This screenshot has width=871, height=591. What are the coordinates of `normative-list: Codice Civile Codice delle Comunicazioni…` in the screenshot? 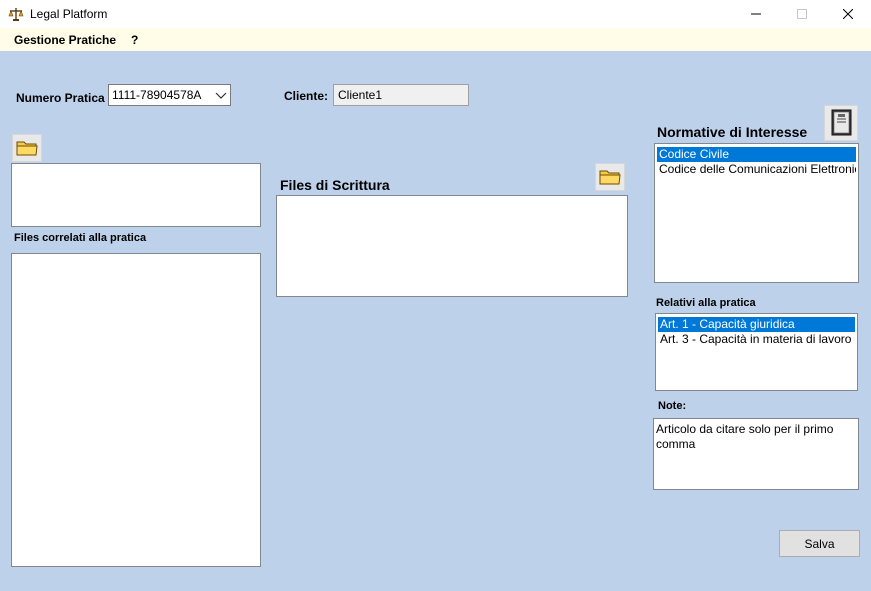 It's located at (756, 213).